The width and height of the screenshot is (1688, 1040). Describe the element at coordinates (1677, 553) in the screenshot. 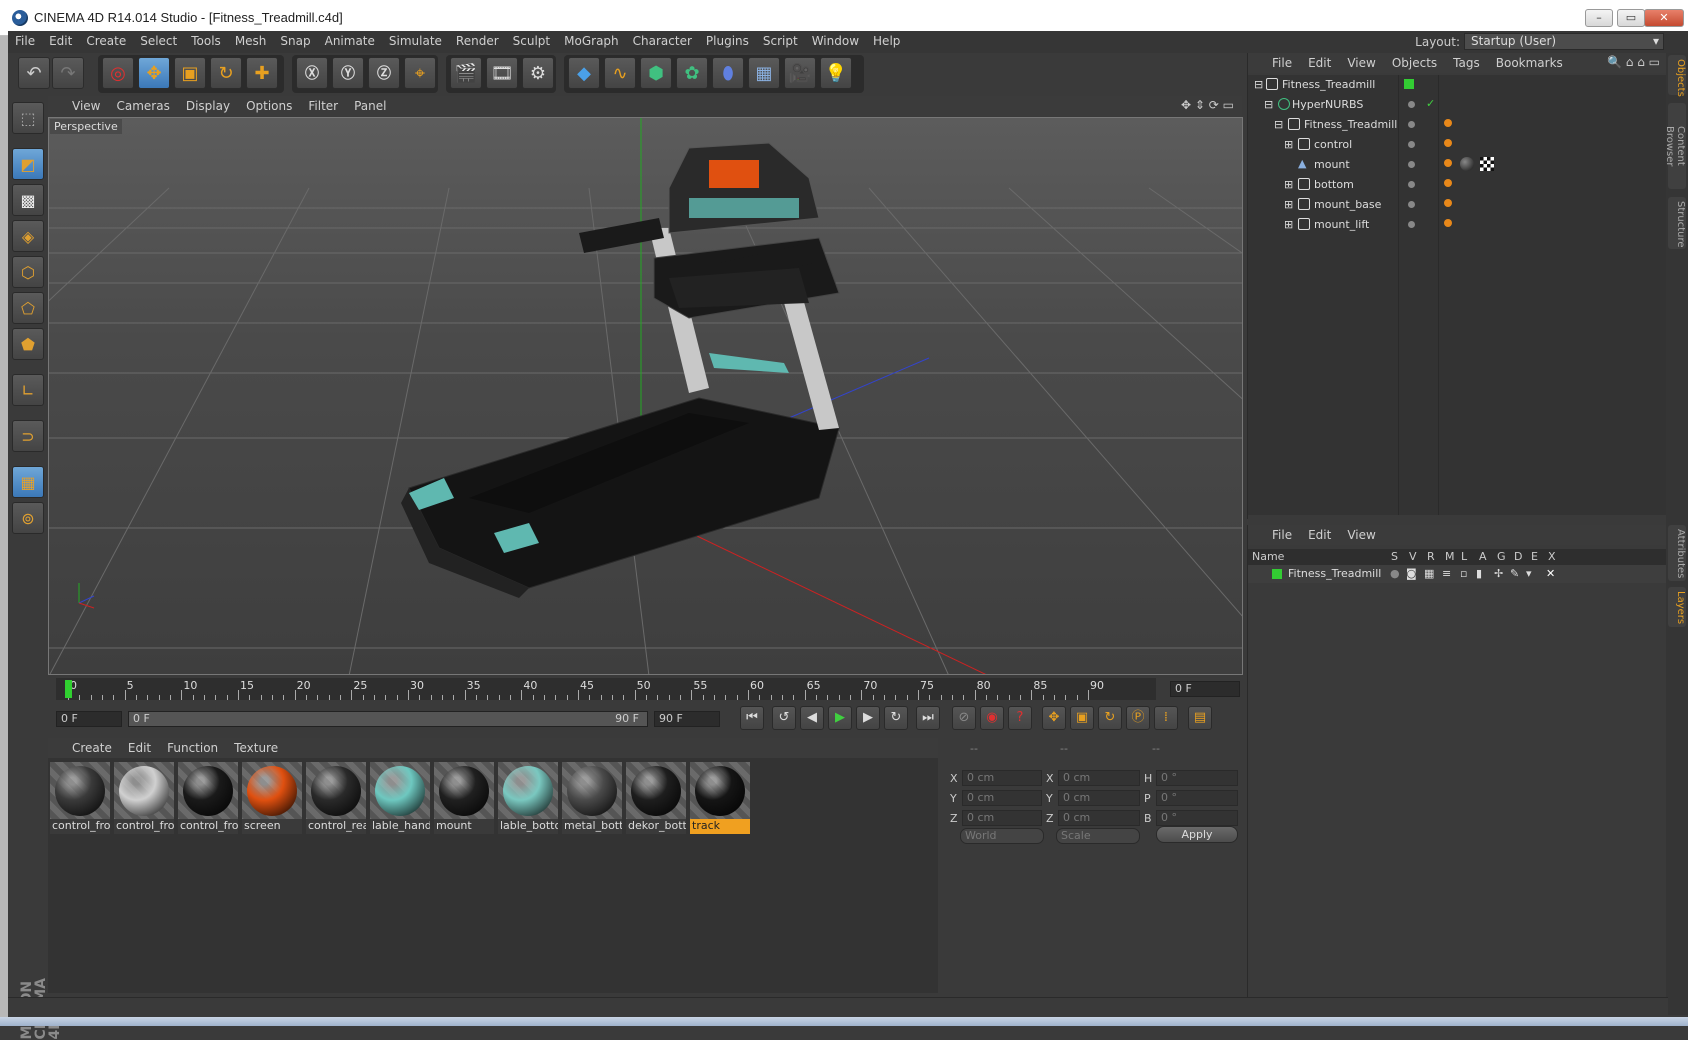

I see `tab-attributes: Attributes` at that location.